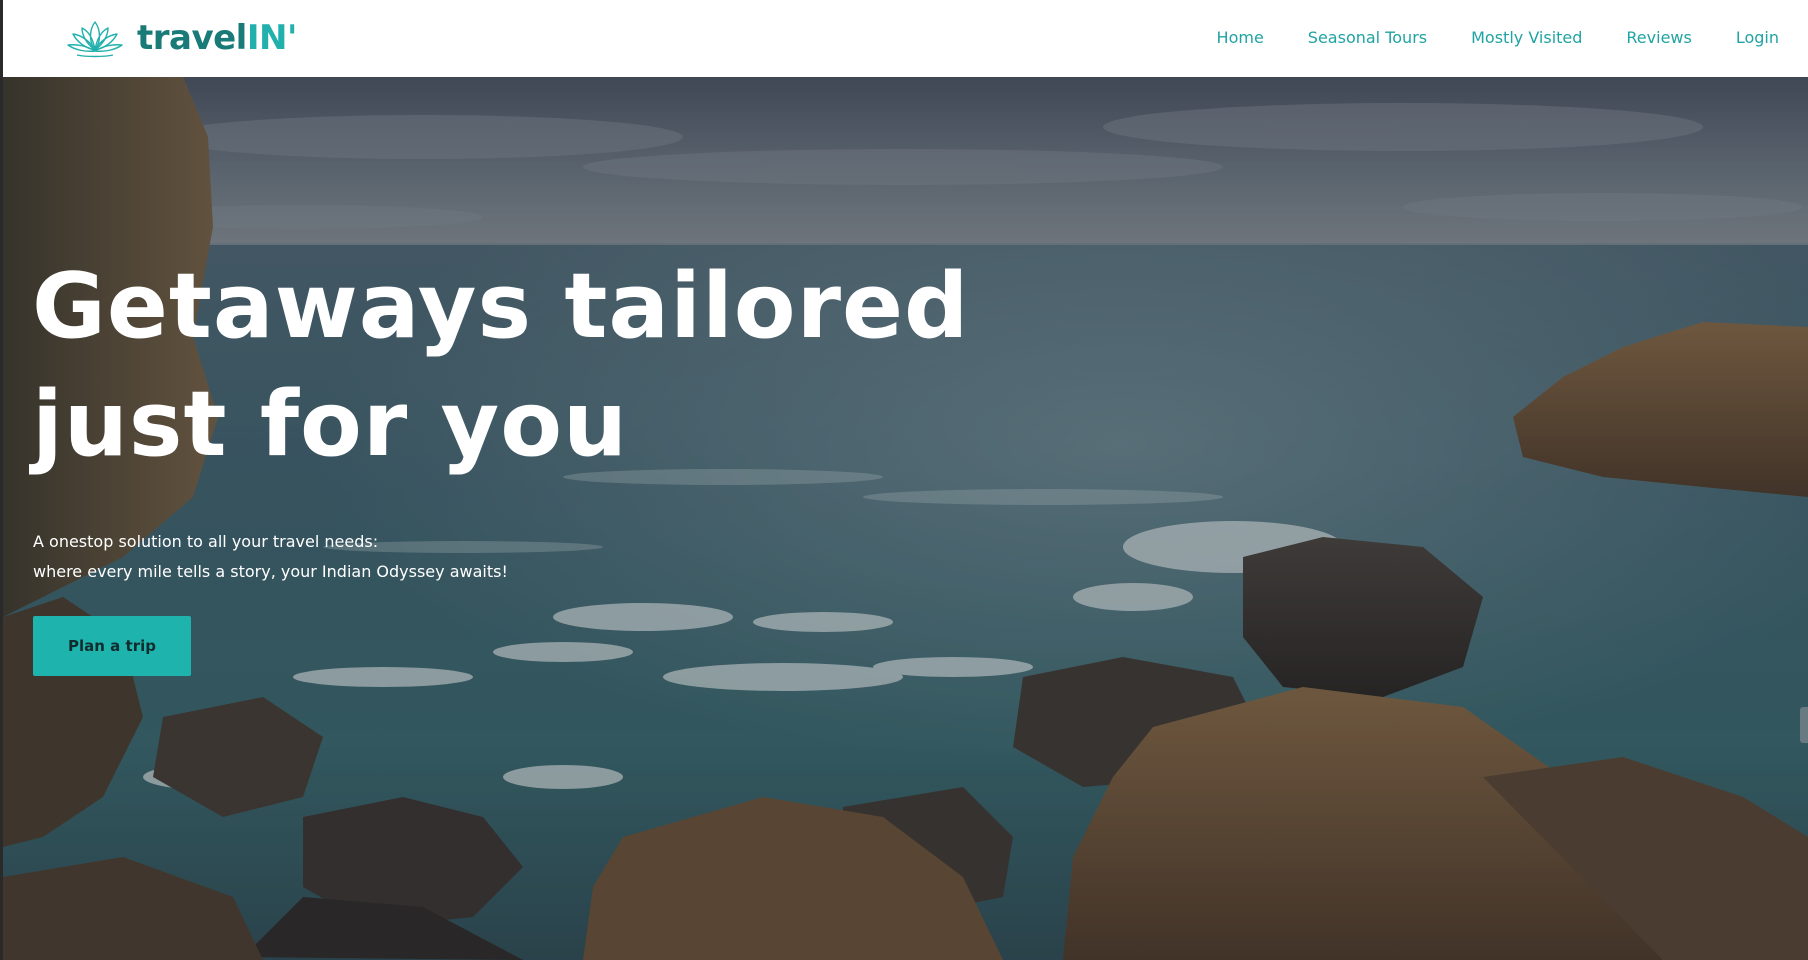 The image size is (1808, 960). What do you see at coordinates (1658, 37) in the screenshot?
I see `nav-item-reviews: Reviews` at bounding box center [1658, 37].